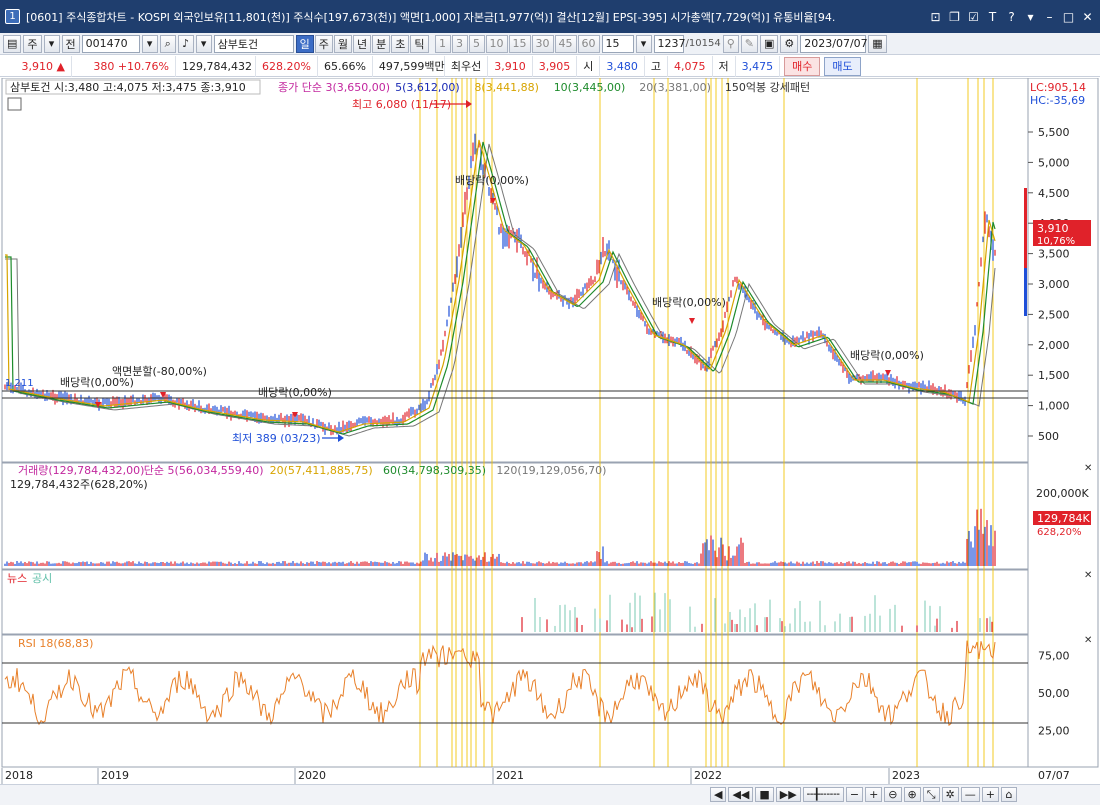 The width and height of the screenshot is (1100, 805). Describe the element at coordinates (12, 16) in the screenshot. I see `window-badge: 1` at that location.